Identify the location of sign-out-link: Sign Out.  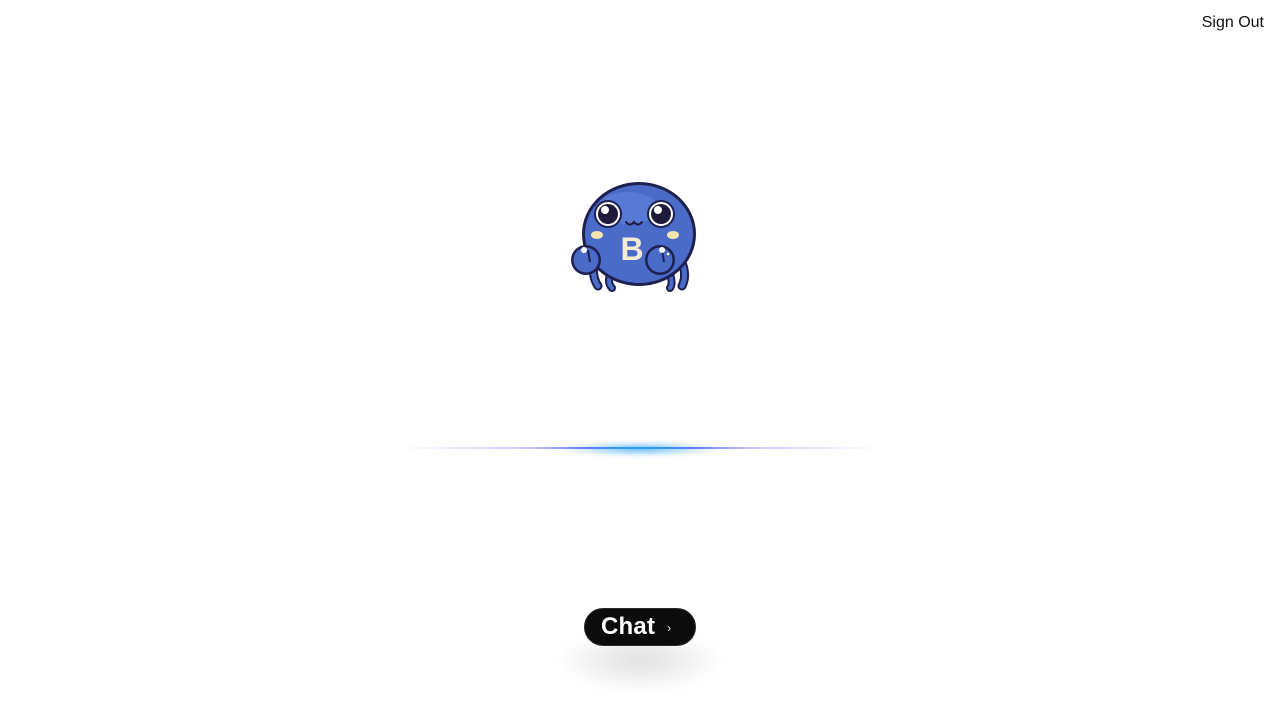
(1233, 23).